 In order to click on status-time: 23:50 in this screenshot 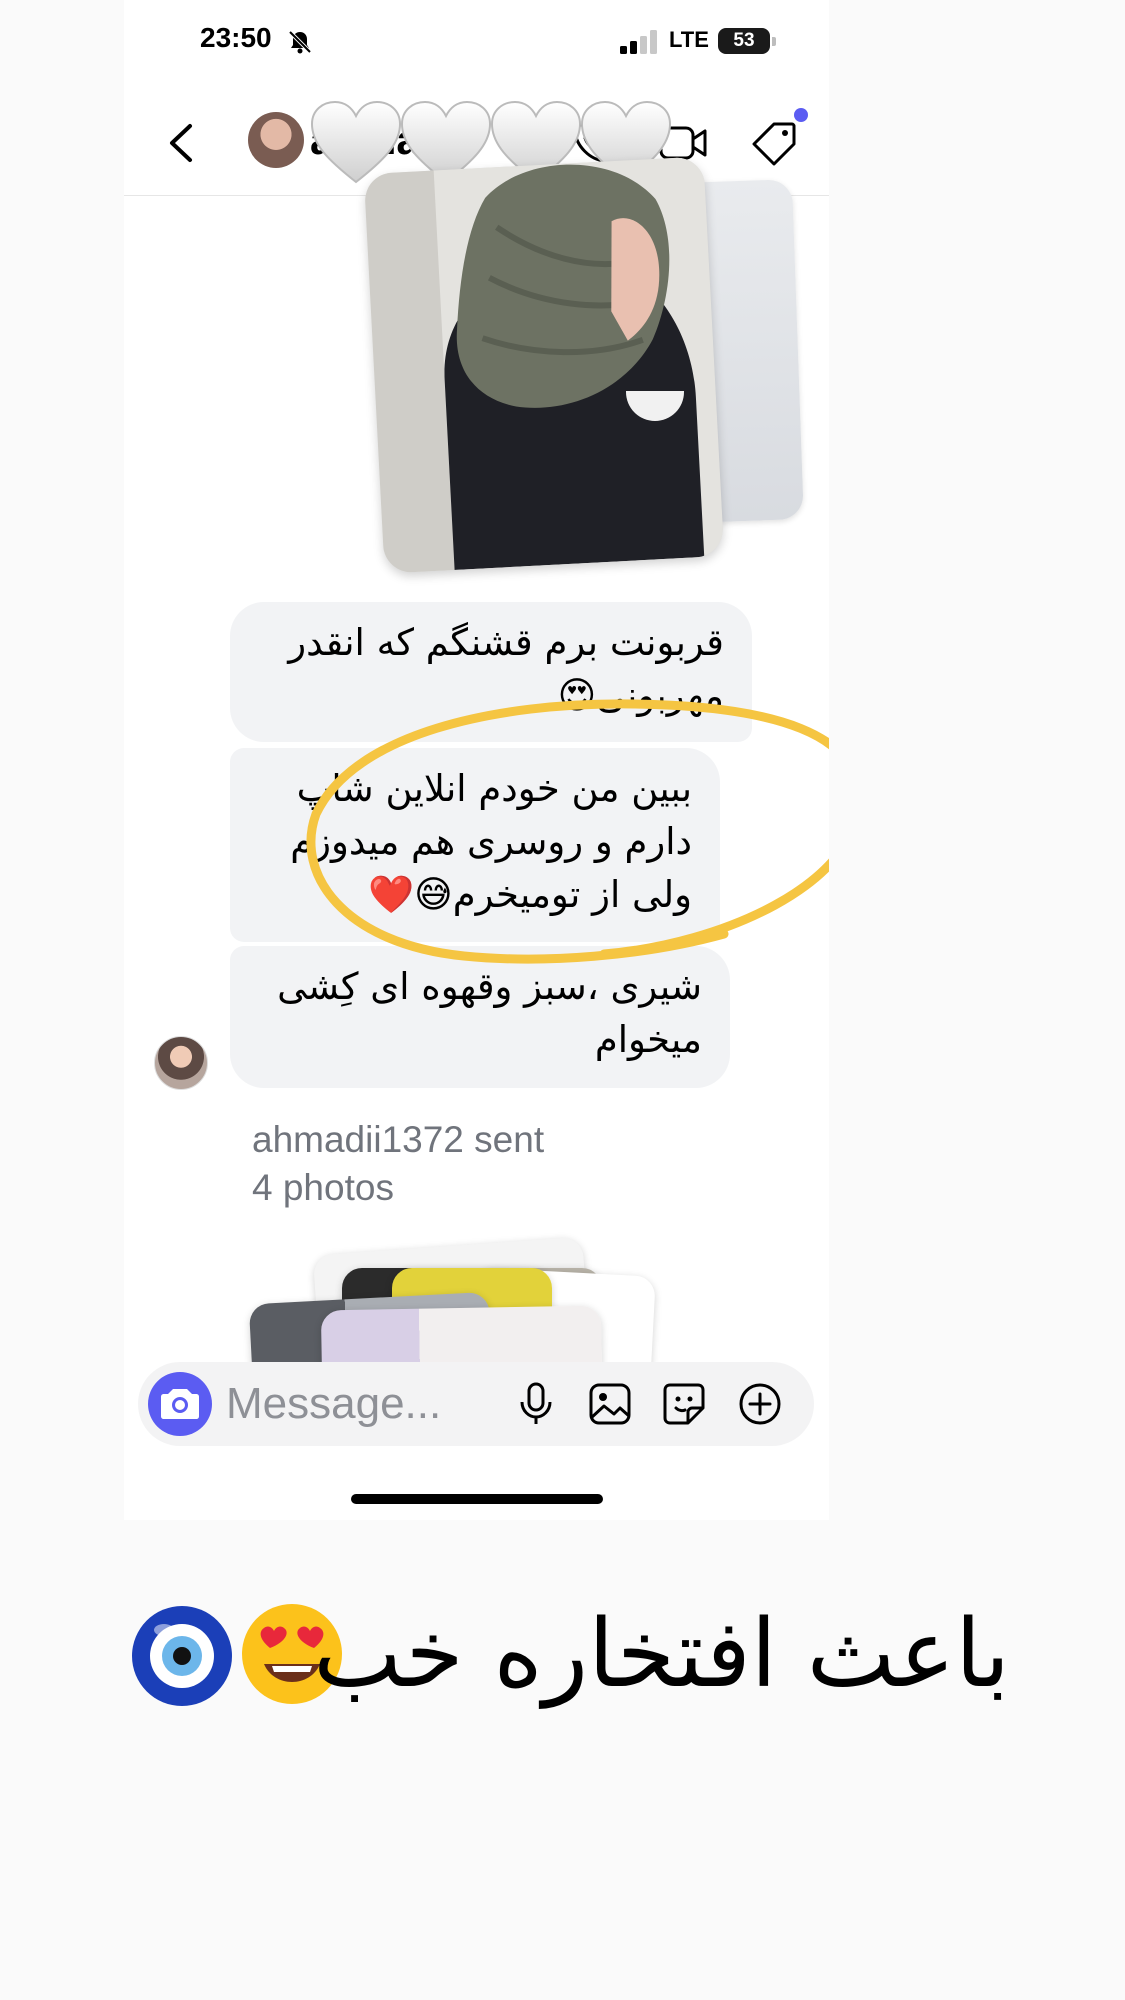, I will do `click(236, 37)`.